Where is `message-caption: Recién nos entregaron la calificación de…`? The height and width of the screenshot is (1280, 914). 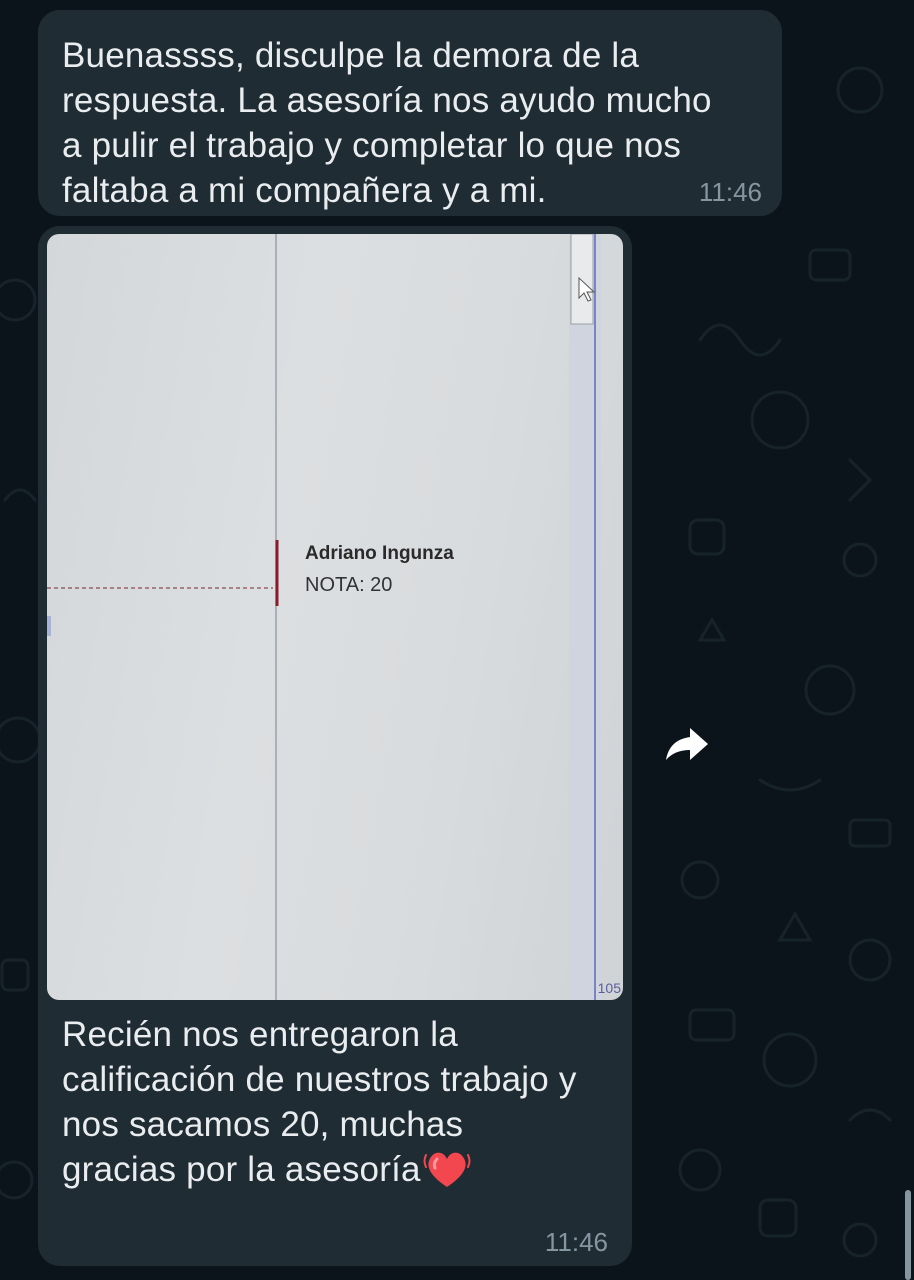
message-caption: Recién nos entregaron la calificación de… is located at coordinates (342, 1102).